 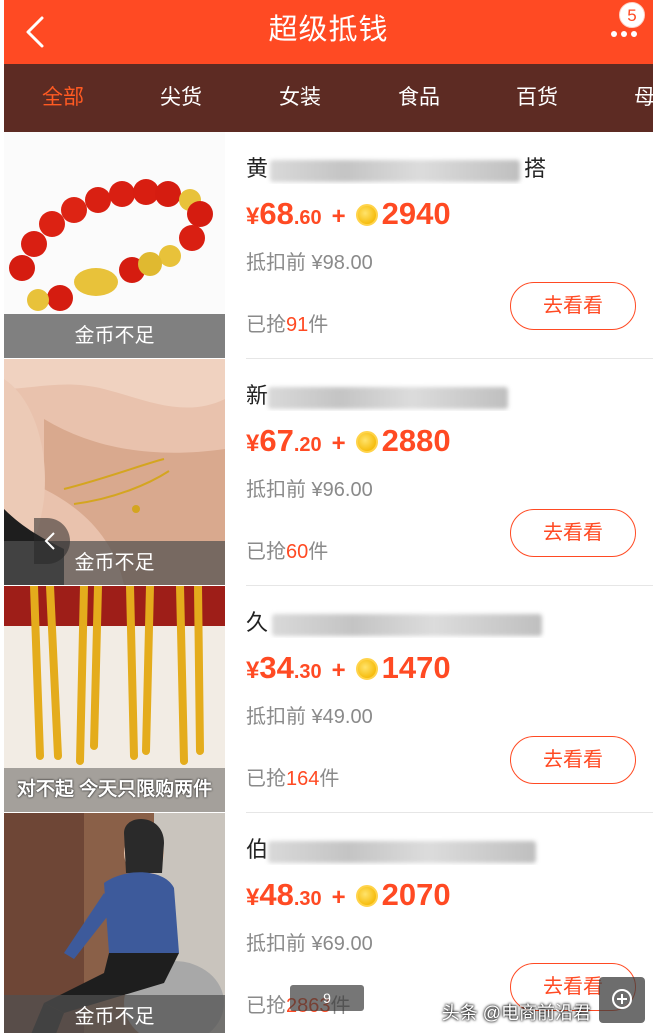 I want to click on price-integer: 68, so click(x=276, y=213).